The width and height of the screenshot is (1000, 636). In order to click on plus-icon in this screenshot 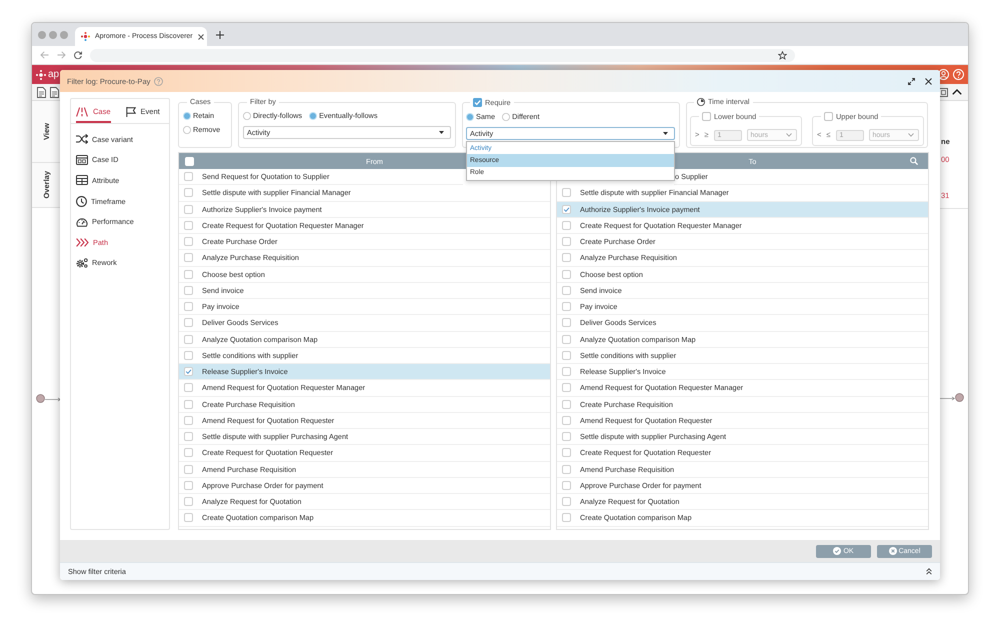, I will do `click(220, 34)`.